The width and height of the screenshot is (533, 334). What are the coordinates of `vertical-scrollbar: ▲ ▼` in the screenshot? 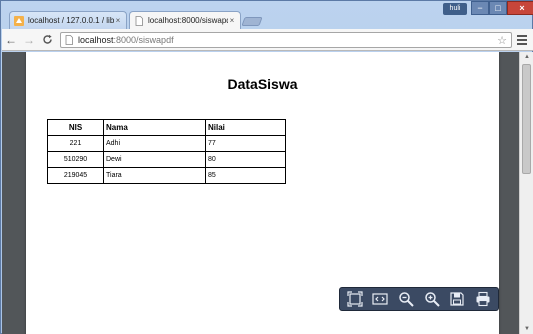 It's located at (526, 193).